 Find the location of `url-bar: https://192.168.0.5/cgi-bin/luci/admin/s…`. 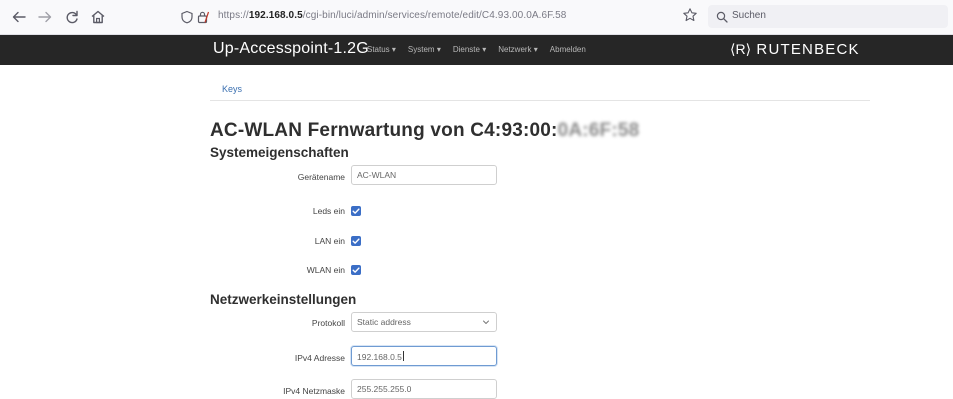

url-bar: https://192.168.0.5/cgi-bin/luci/admin/s… is located at coordinates (431, 17).